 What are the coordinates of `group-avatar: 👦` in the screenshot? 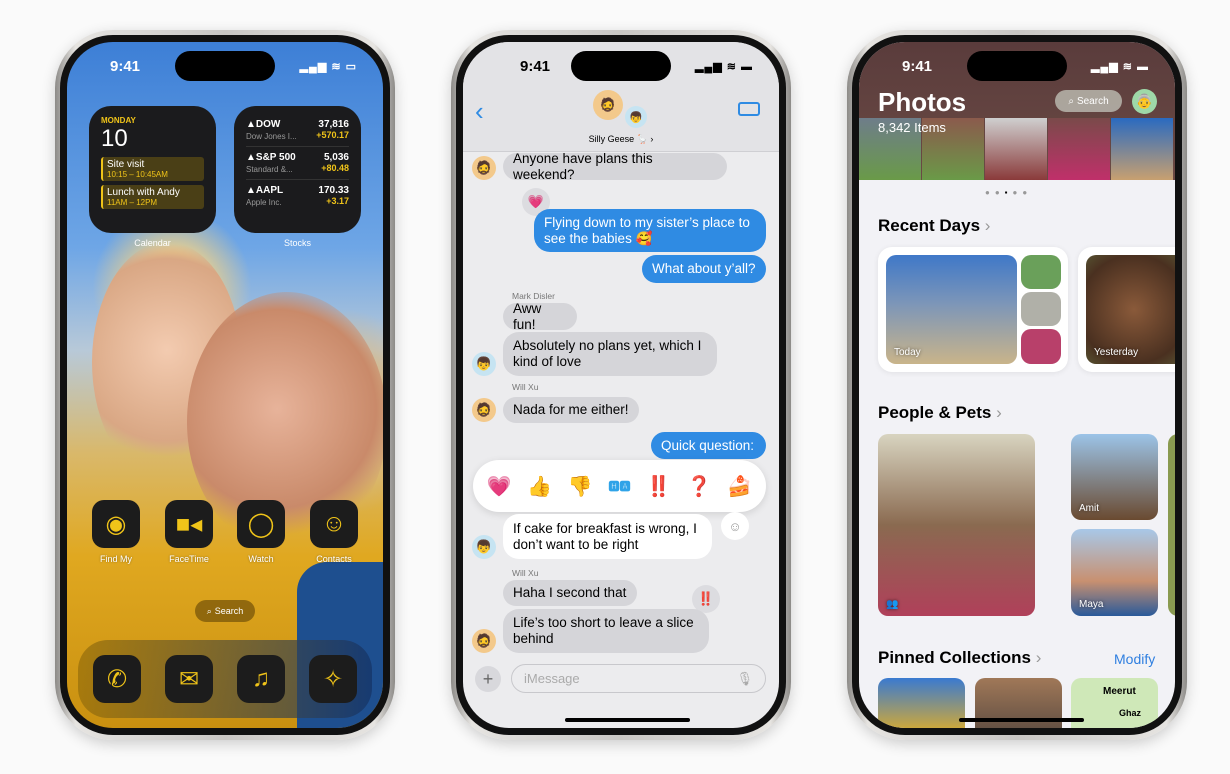 It's located at (636, 117).